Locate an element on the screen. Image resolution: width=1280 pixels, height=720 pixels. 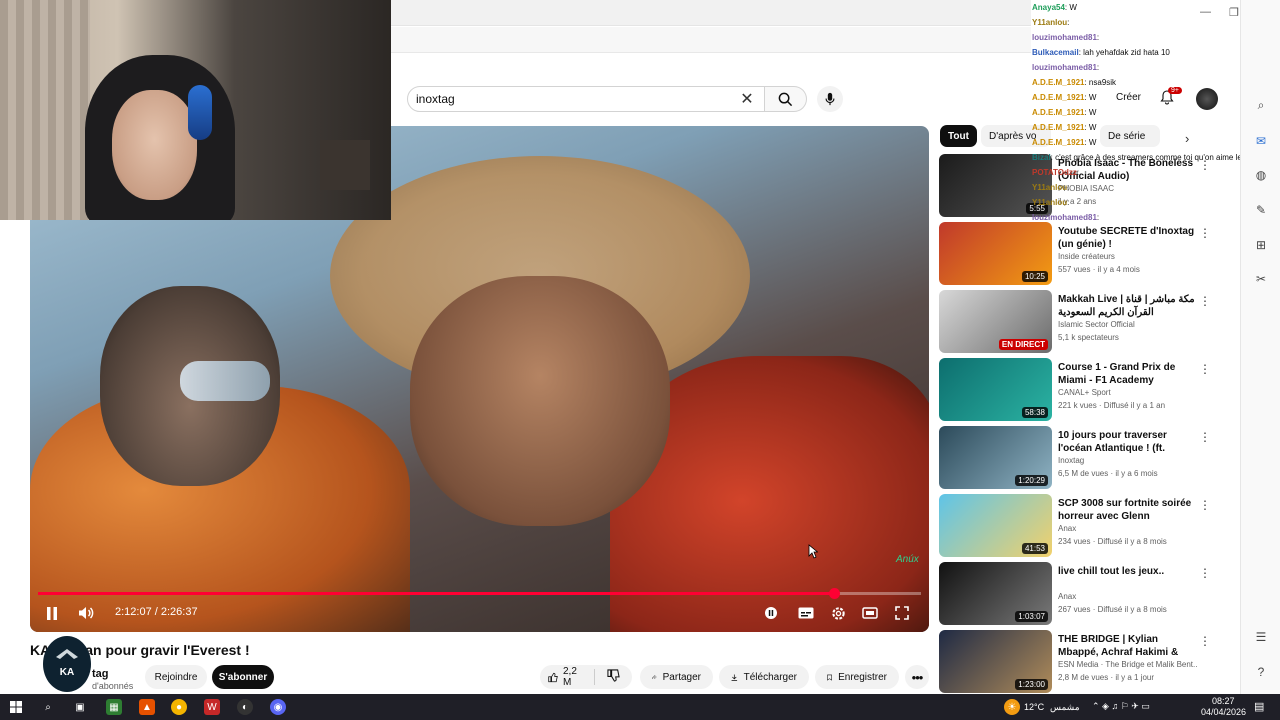
chat-username: POTATOdzz is located at coordinates (1054, 172).